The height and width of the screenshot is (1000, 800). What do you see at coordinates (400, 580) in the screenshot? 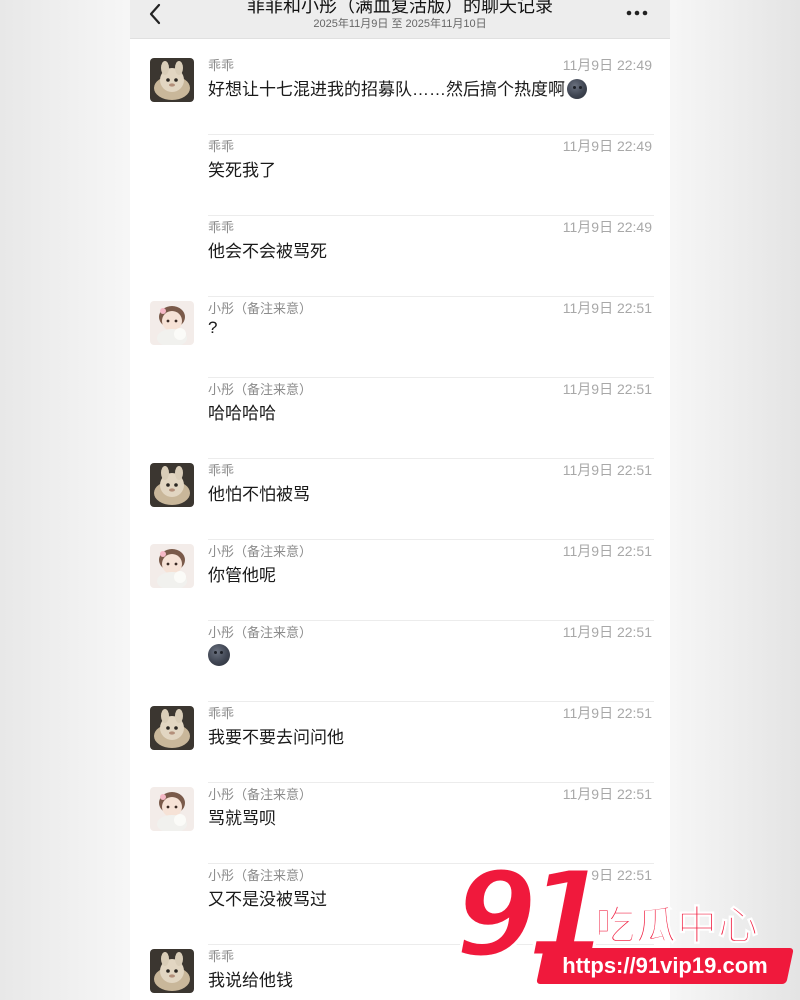
I see `message-row: 小彤（备注来意） 11月9日 22:51 你管他呢` at bounding box center [400, 580].